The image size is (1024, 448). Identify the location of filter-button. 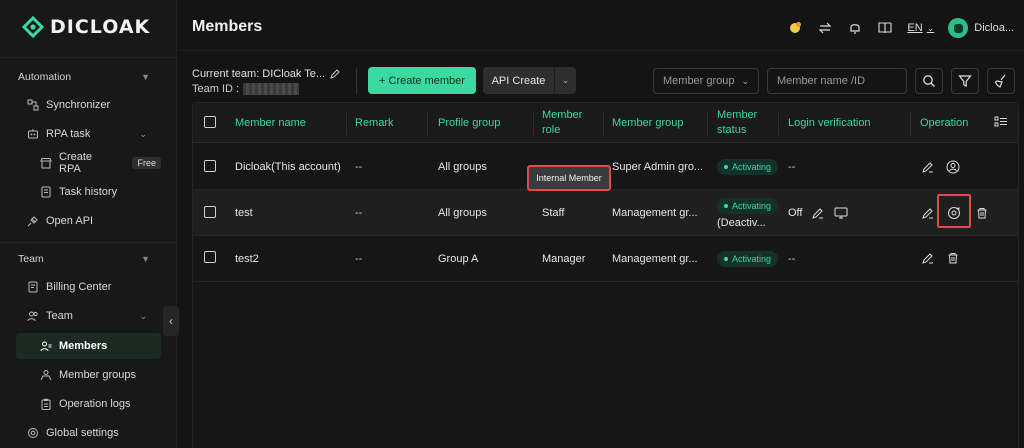
(965, 81).